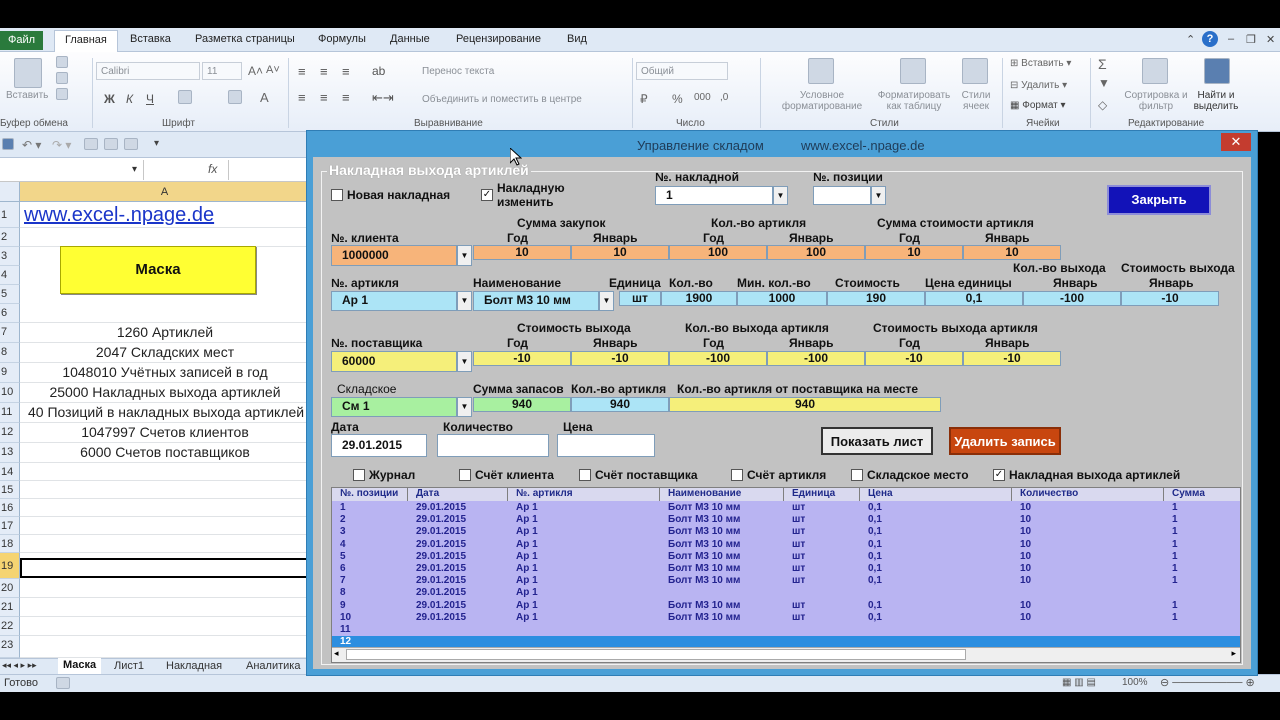 The image size is (1280, 720). What do you see at coordinates (786, 508) in the screenshot?
I see `list-row: 1 29.01.2015 Ар 1 Болт М3 10 мм шт 0,1 10 1` at bounding box center [786, 508].